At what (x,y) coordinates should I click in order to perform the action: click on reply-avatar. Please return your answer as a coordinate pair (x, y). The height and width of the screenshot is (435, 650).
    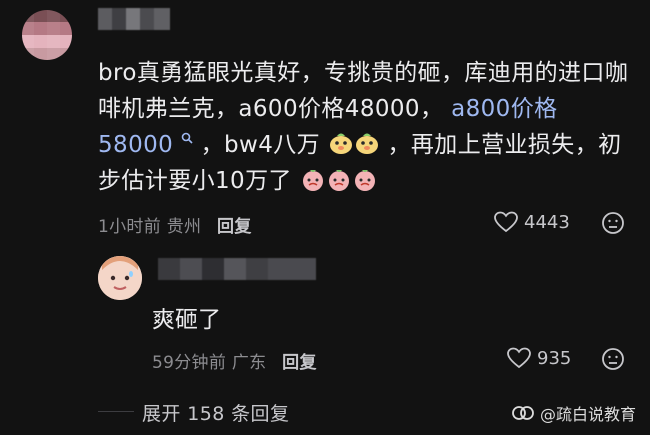
    Looking at the image, I should click on (120, 278).